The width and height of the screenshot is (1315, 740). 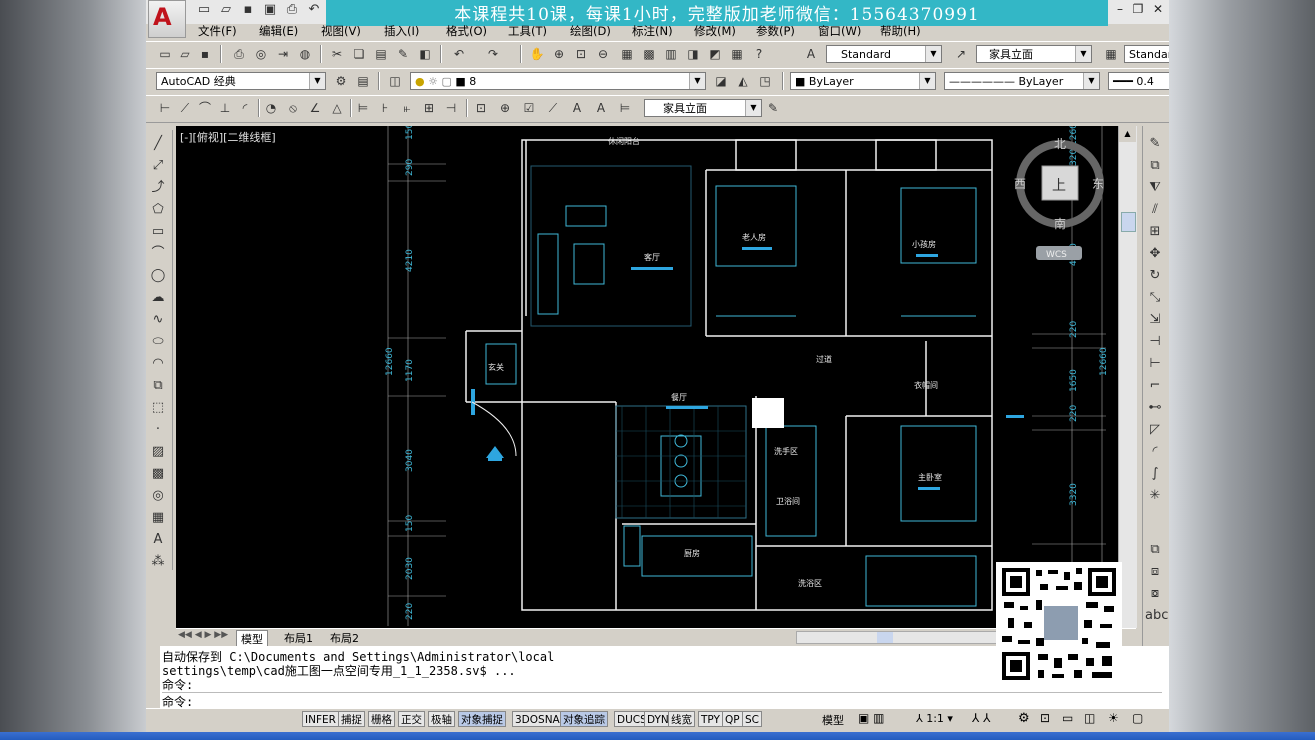 I want to click on add-selected-icon: ⁂, so click(x=158, y=562).